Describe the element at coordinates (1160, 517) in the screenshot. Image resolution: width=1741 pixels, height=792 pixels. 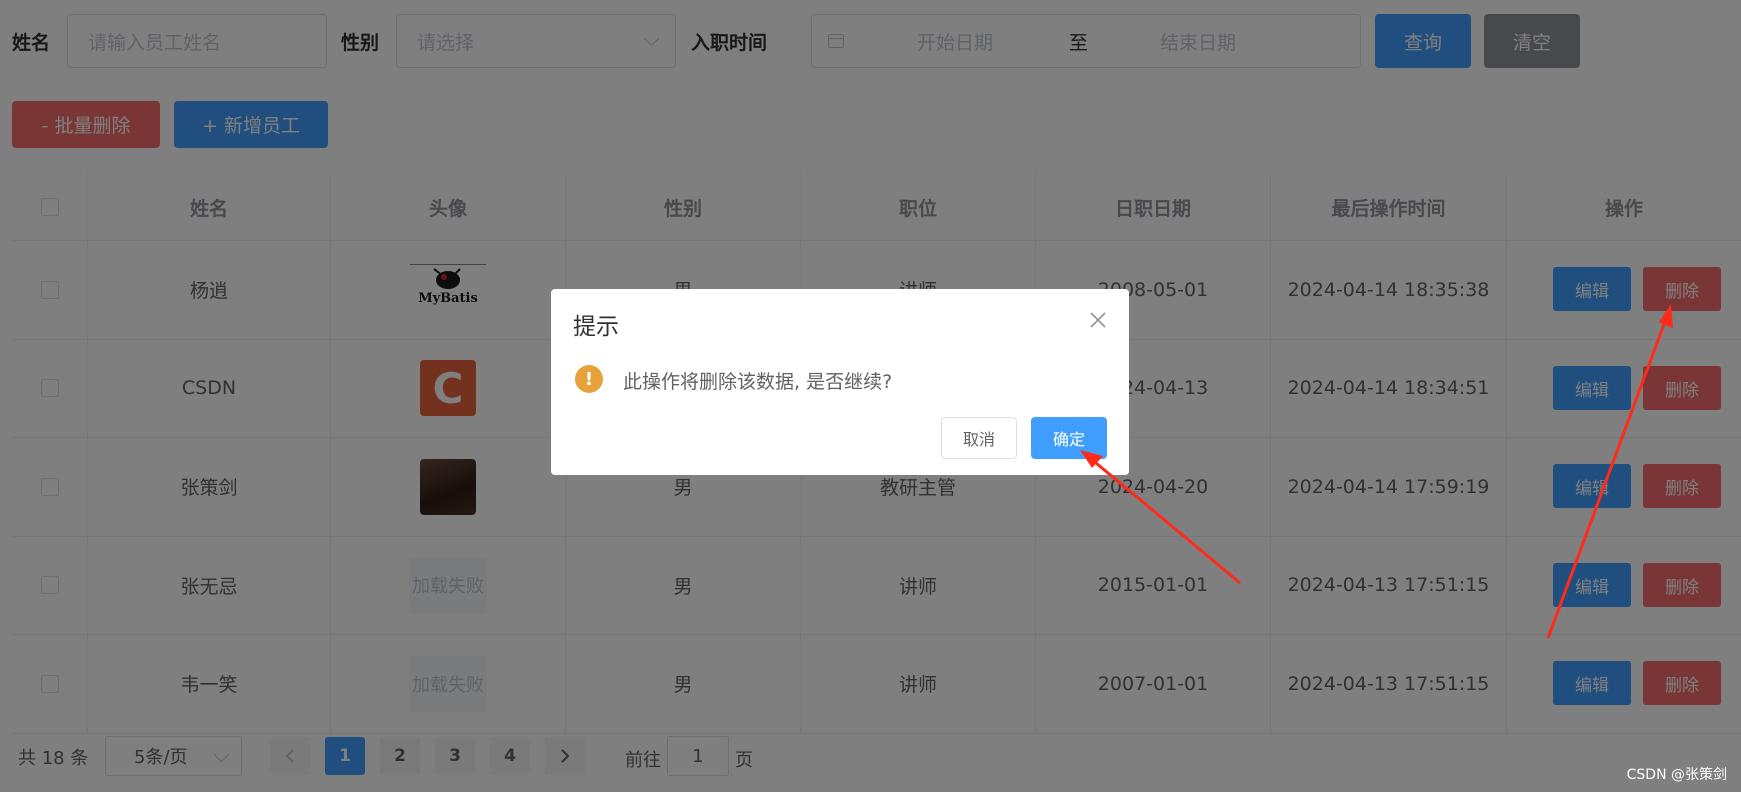
I see `arrow-to-confirm` at that location.